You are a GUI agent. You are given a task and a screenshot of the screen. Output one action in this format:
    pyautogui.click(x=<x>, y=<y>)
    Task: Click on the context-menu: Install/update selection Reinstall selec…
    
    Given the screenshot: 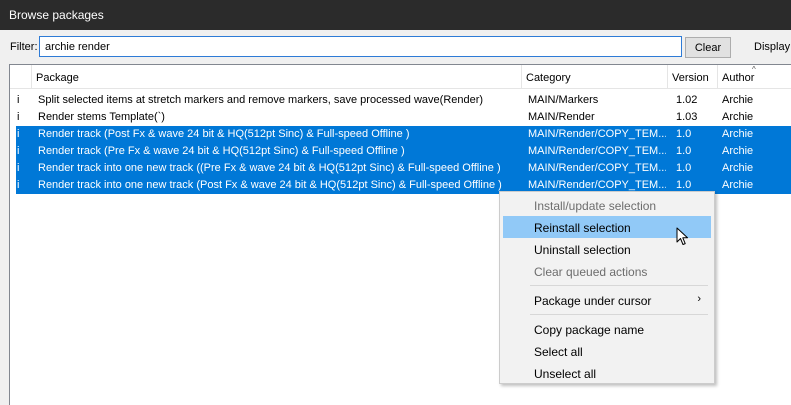 What is the action you would take?
    pyautogui.click(x=607, y=287)
    